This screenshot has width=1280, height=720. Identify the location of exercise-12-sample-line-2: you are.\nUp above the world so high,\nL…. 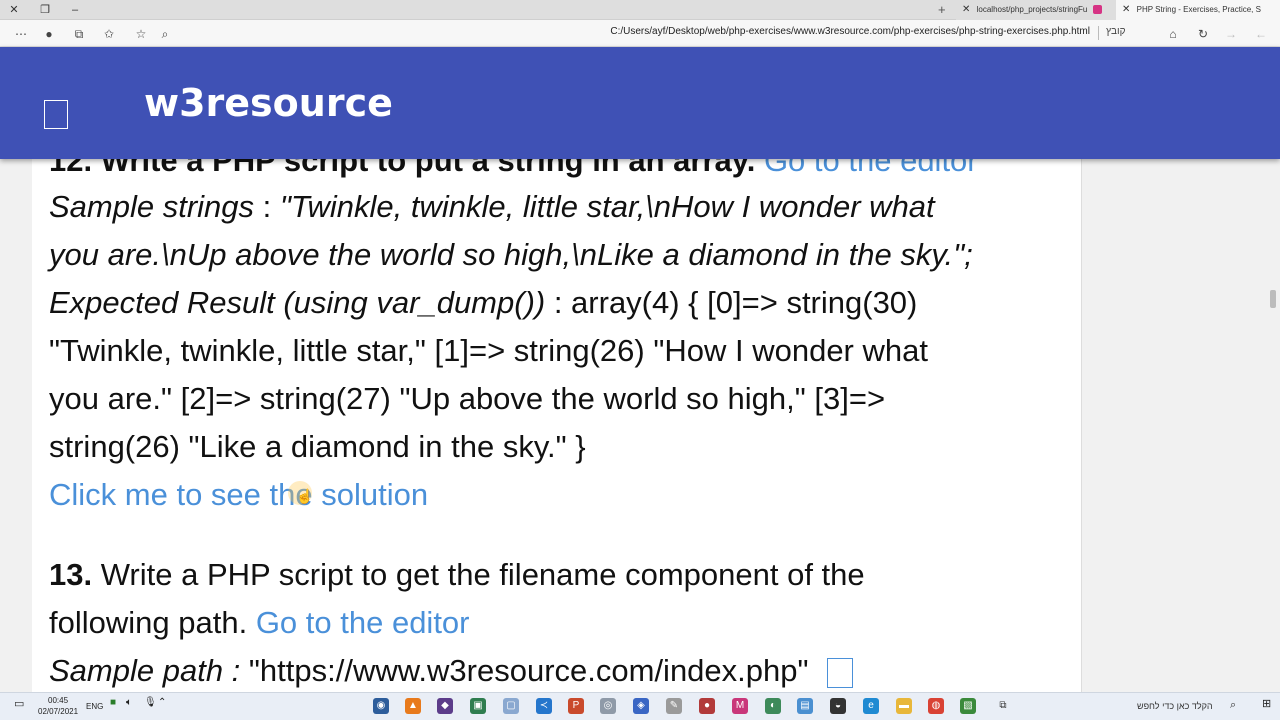
(511, 254).